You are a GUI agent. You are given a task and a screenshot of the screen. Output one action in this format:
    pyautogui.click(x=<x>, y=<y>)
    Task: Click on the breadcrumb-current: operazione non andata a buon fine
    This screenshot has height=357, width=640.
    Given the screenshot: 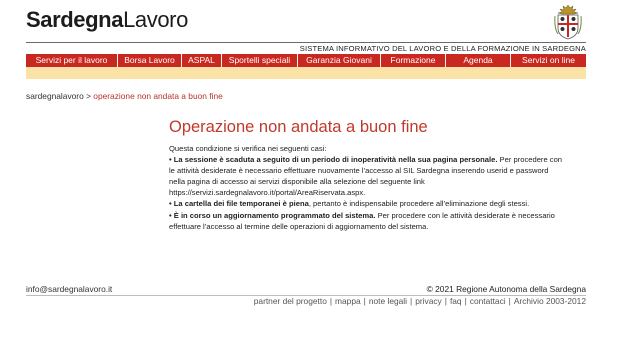 What is the action you would take?
    pyautogui.click(x=158, y=96)
    